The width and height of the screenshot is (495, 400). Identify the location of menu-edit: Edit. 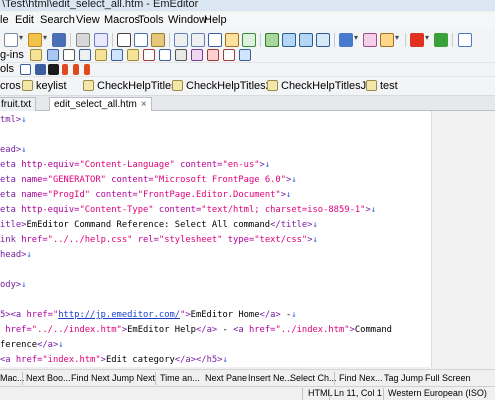
(24, 20).